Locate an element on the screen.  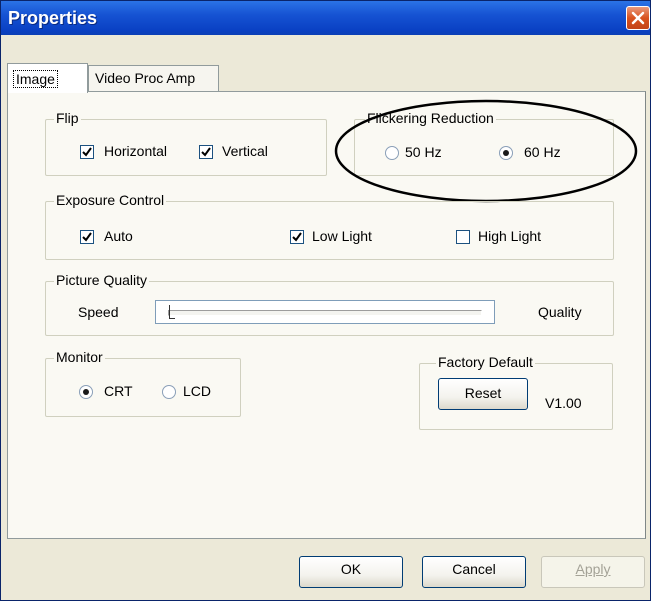
horizontal-label: Horizontal is located at coordinates (136, 151).